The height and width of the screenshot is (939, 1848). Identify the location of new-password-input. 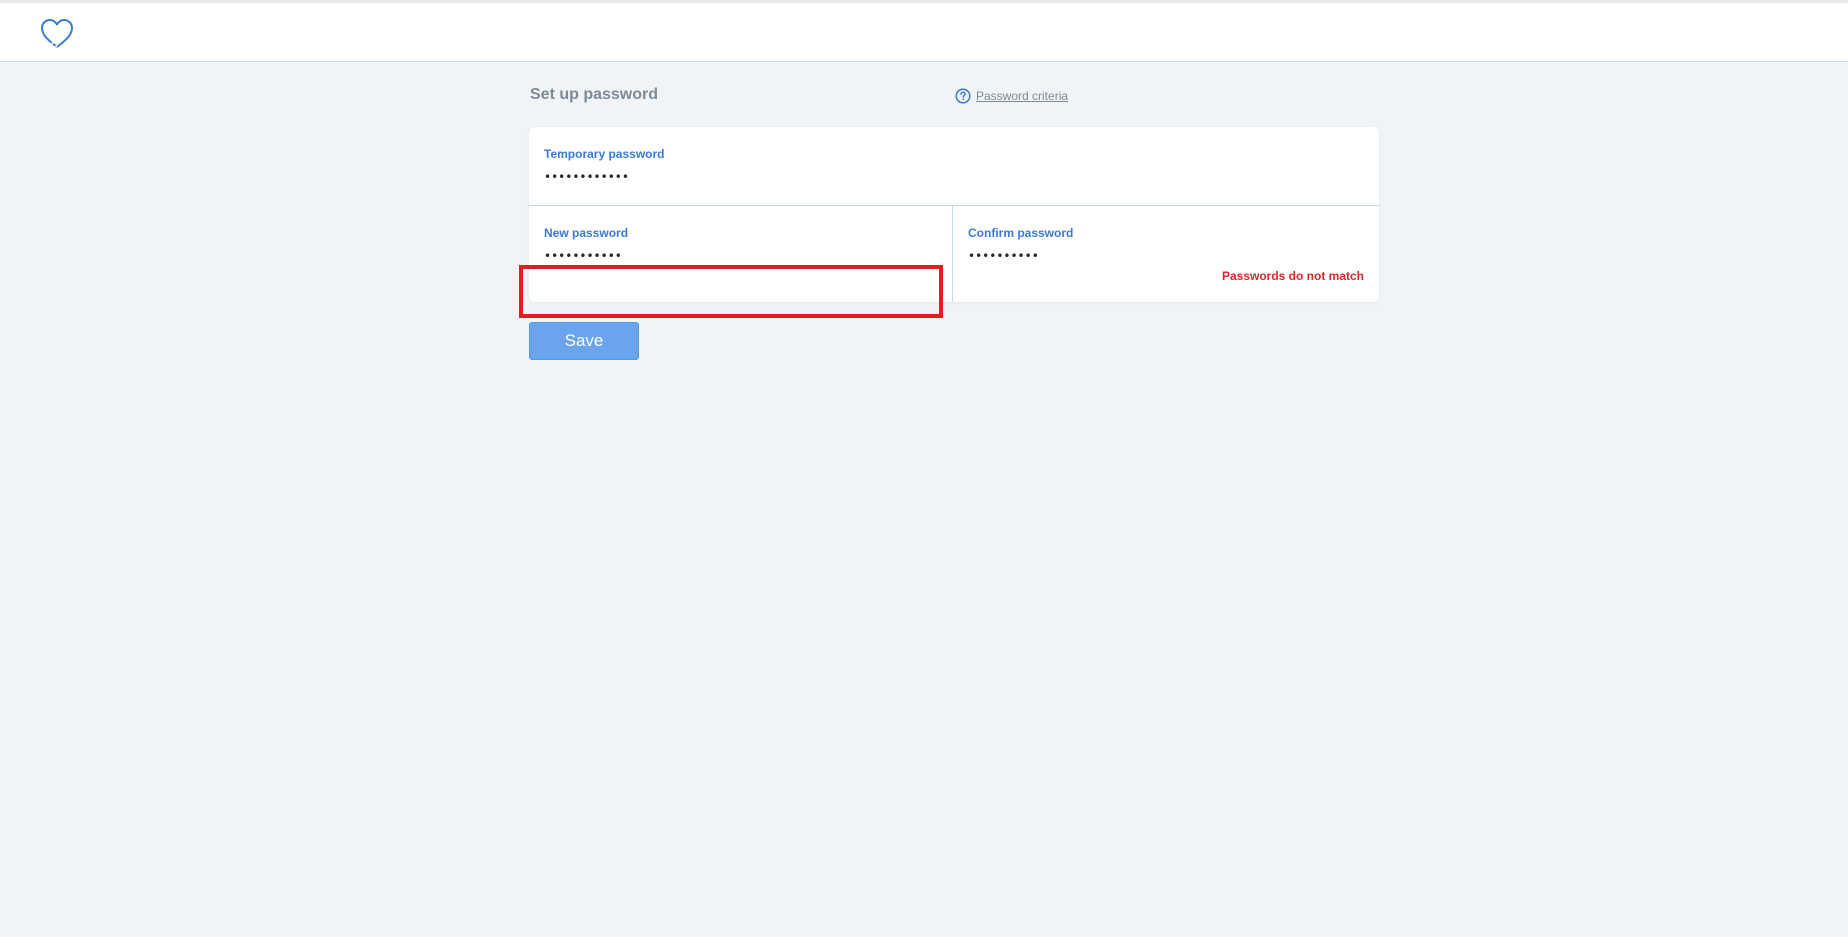
(739, 256).